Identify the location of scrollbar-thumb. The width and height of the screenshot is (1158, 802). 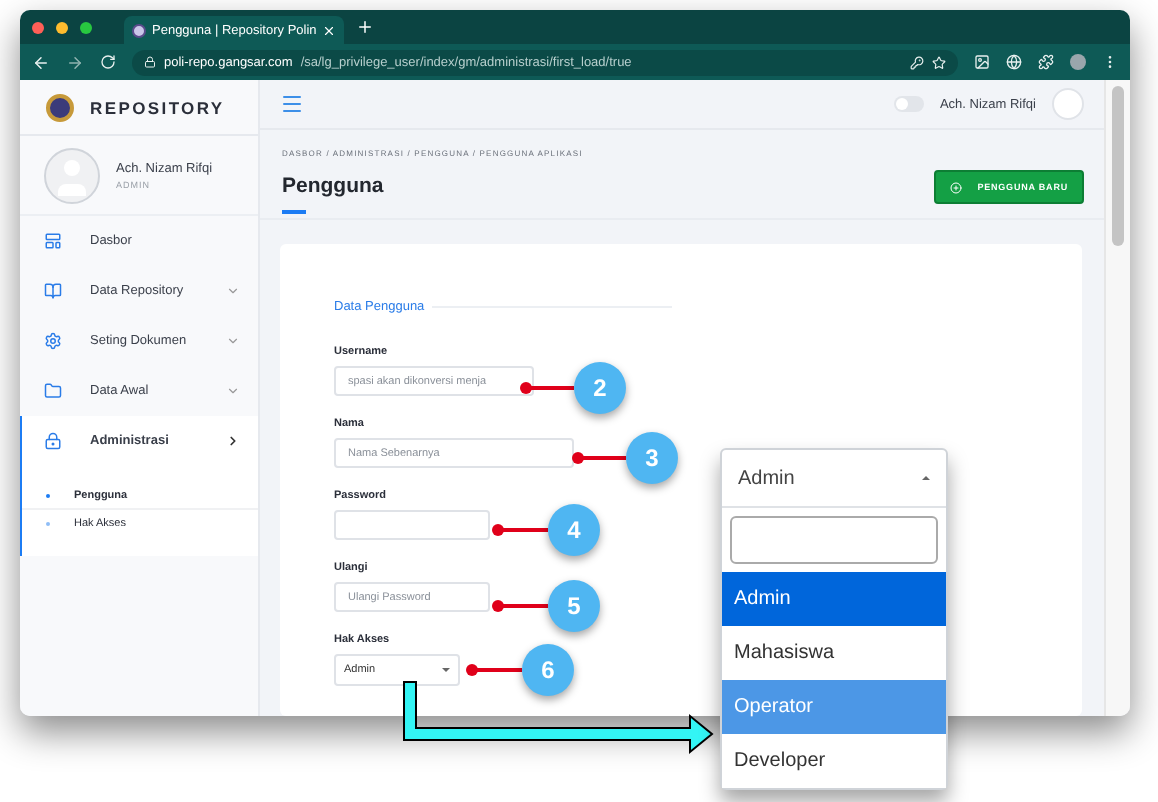
(1118, 166).